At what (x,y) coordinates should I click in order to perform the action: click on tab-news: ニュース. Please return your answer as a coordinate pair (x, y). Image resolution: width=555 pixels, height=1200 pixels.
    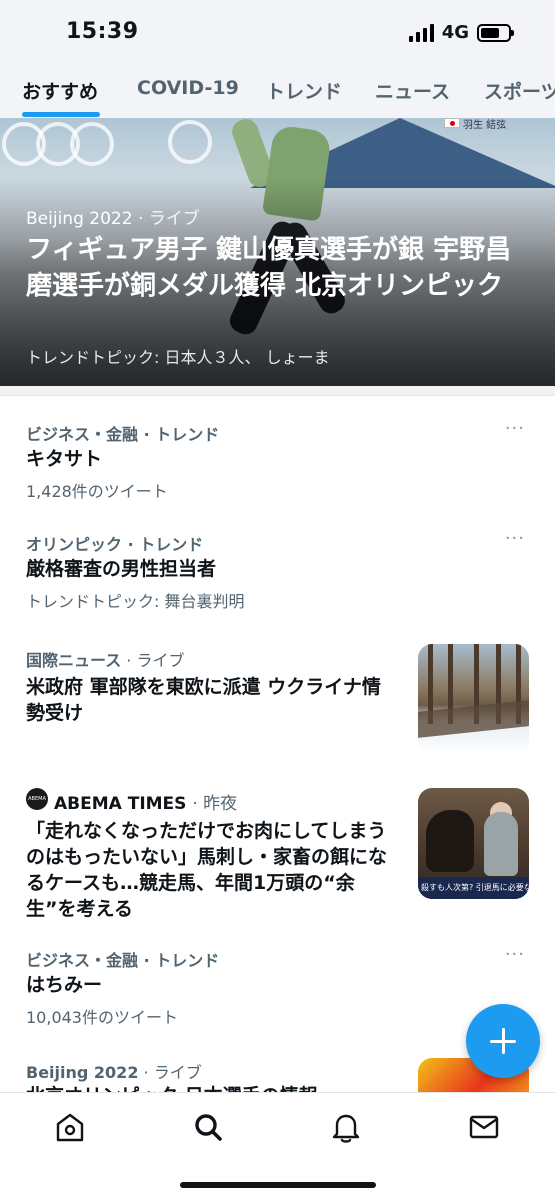
    Looking at the image, I should click on (412, 90).